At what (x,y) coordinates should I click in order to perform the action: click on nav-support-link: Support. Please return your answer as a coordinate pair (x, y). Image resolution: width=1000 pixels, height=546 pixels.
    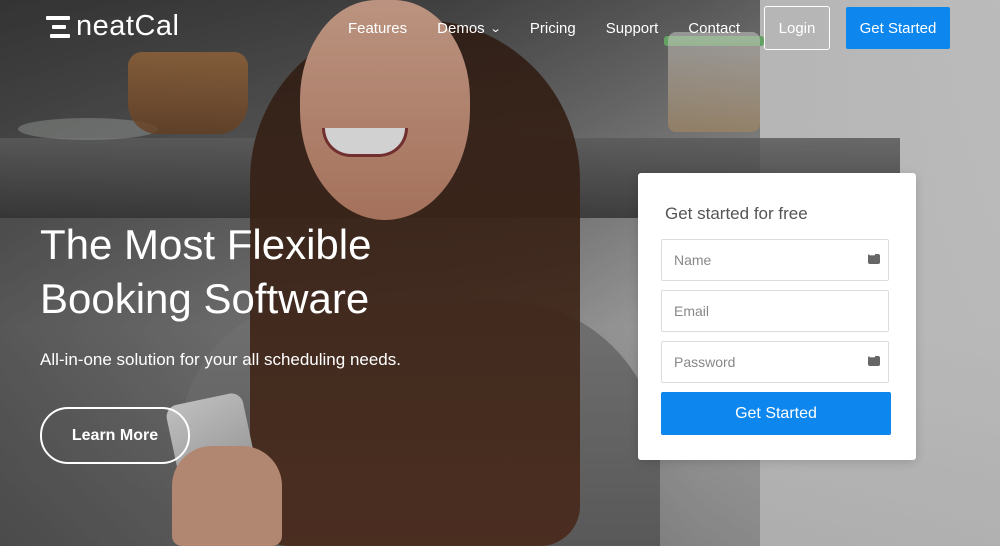
    Looking at the image, I should click on (632, 28).